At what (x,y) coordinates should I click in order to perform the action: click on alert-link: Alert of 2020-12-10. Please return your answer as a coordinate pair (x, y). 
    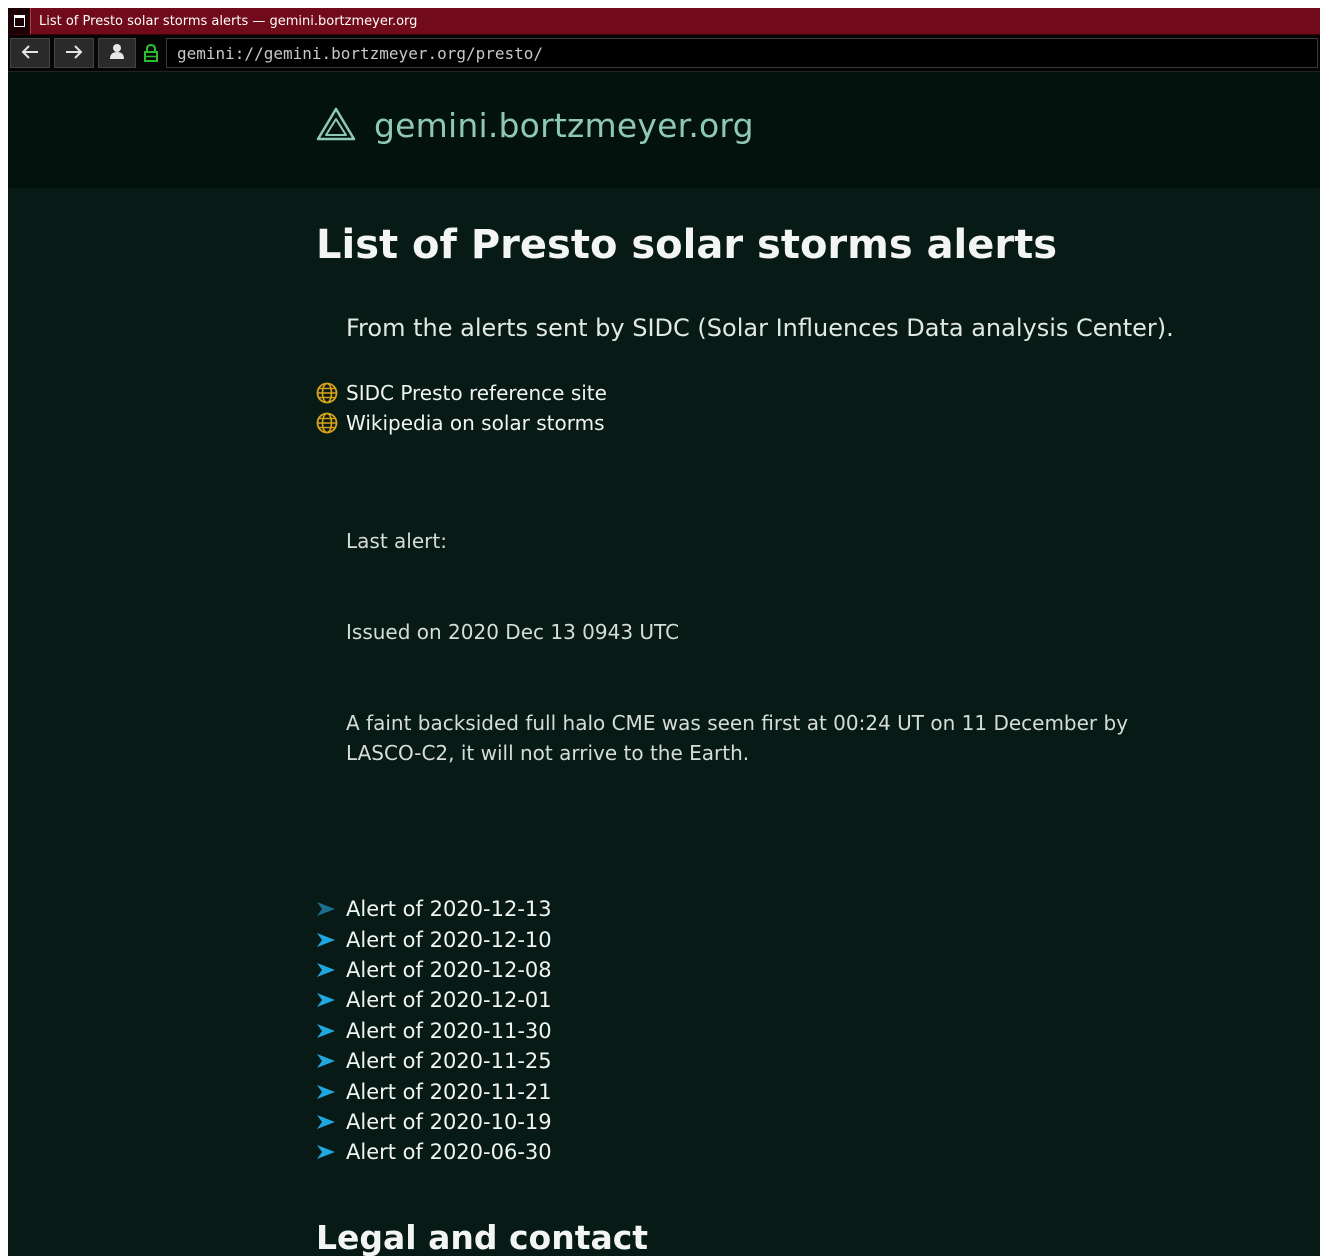
    Looking at the image, I should click on (434, 939).